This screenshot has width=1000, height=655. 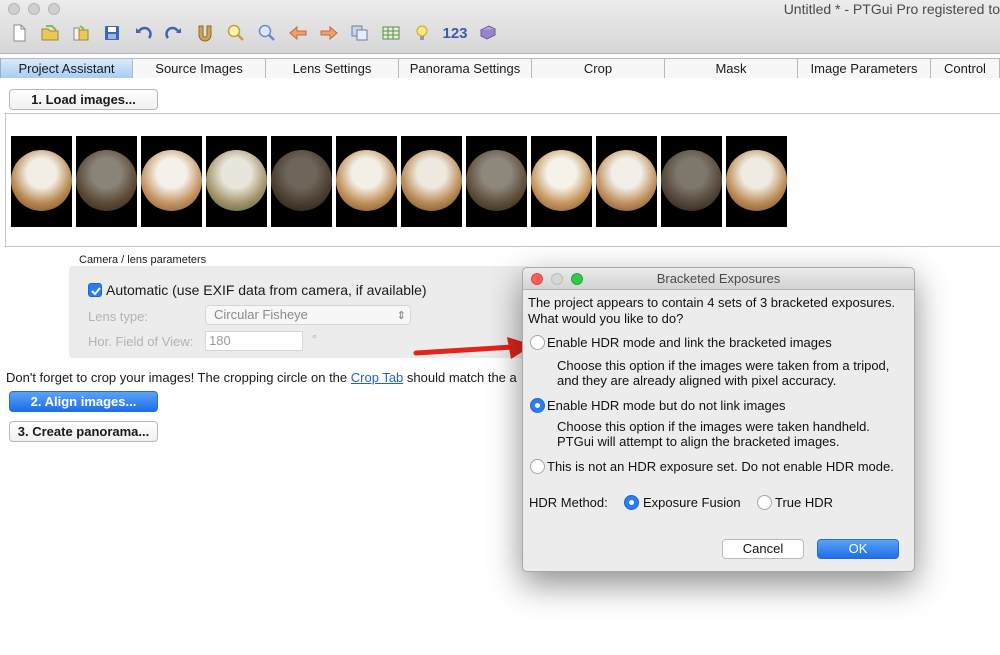 I want to click on true-hdr-label: True HDR, so click(x=804, y=502).